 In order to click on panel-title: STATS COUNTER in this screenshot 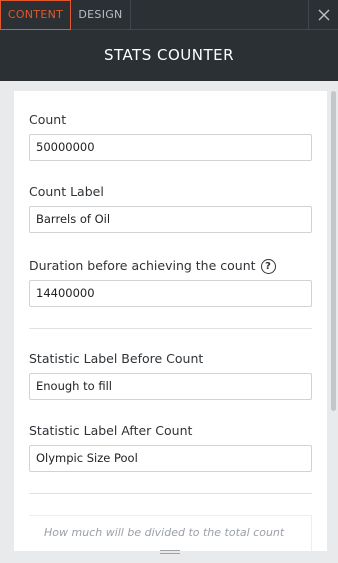, I will do `click(169, 55)`.